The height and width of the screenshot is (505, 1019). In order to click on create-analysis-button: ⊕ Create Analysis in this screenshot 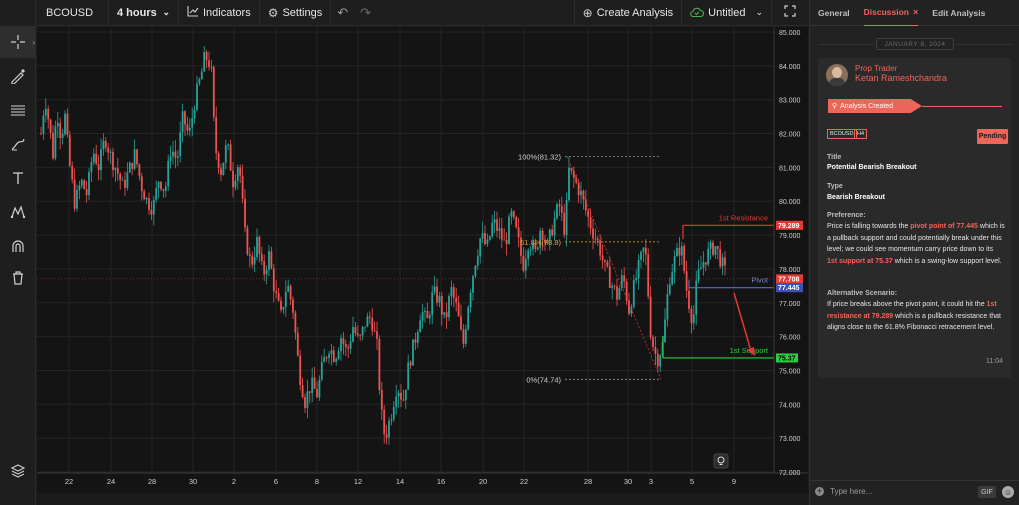, I will do `click(628, 13)`.